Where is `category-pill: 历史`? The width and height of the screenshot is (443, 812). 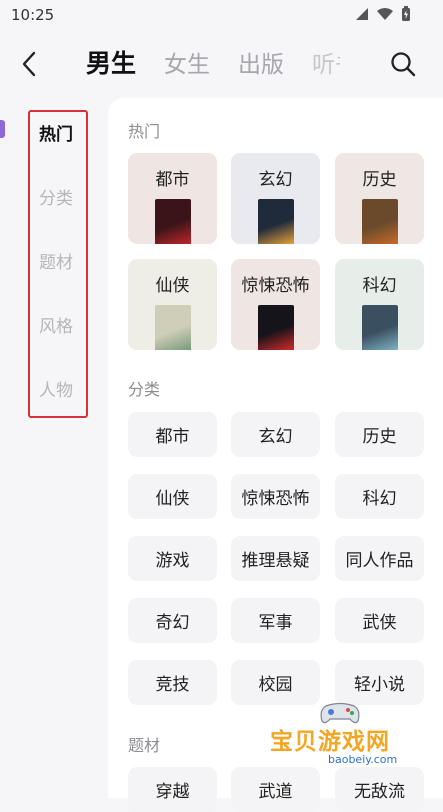 category-pill: 历史 is located at coordinates (379, 434).